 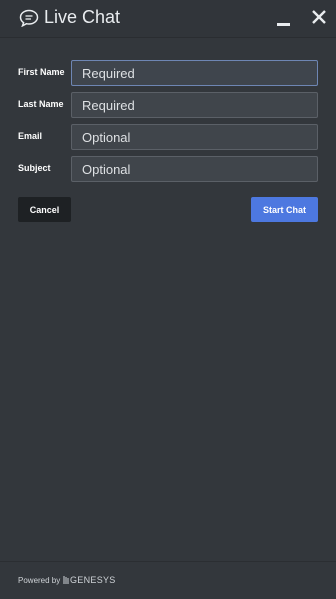 What do you see at coordinates (34, 168) in the screenshot?
I see `subject-label: Subject` at bounding box center [34, 168].